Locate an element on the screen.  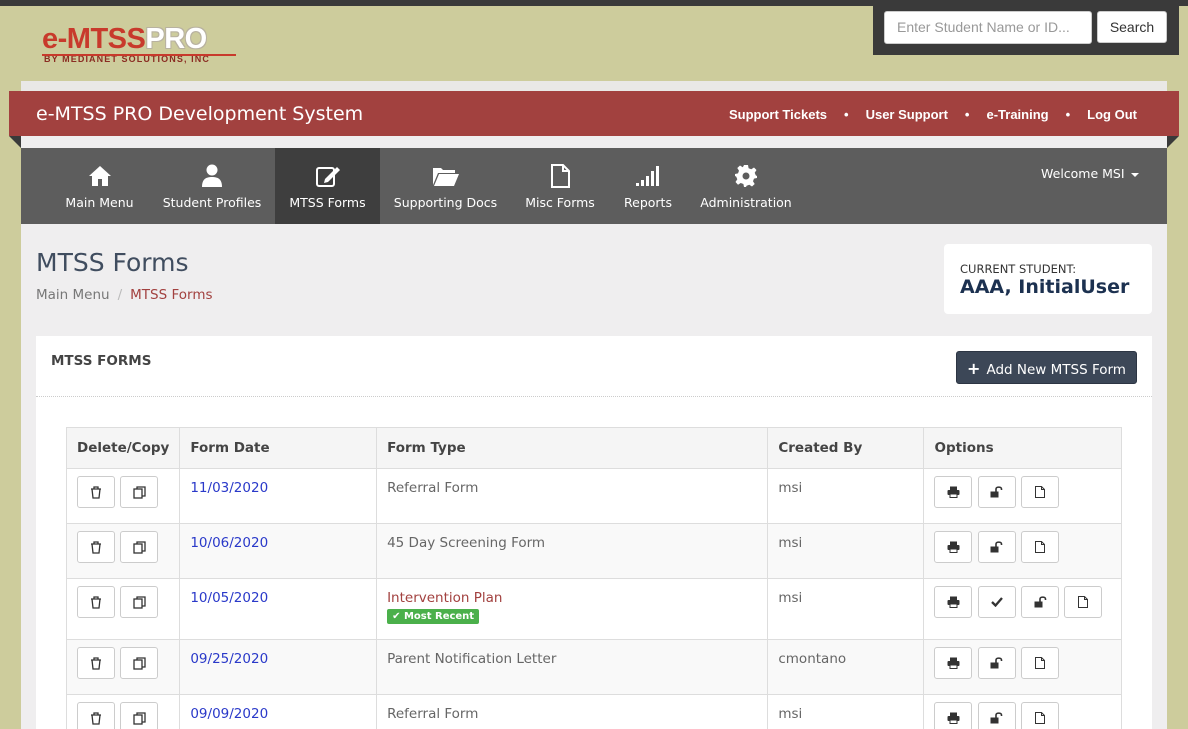
table-row: 09/09/2020 Referral Form msi is located at coordinates (593, 711).